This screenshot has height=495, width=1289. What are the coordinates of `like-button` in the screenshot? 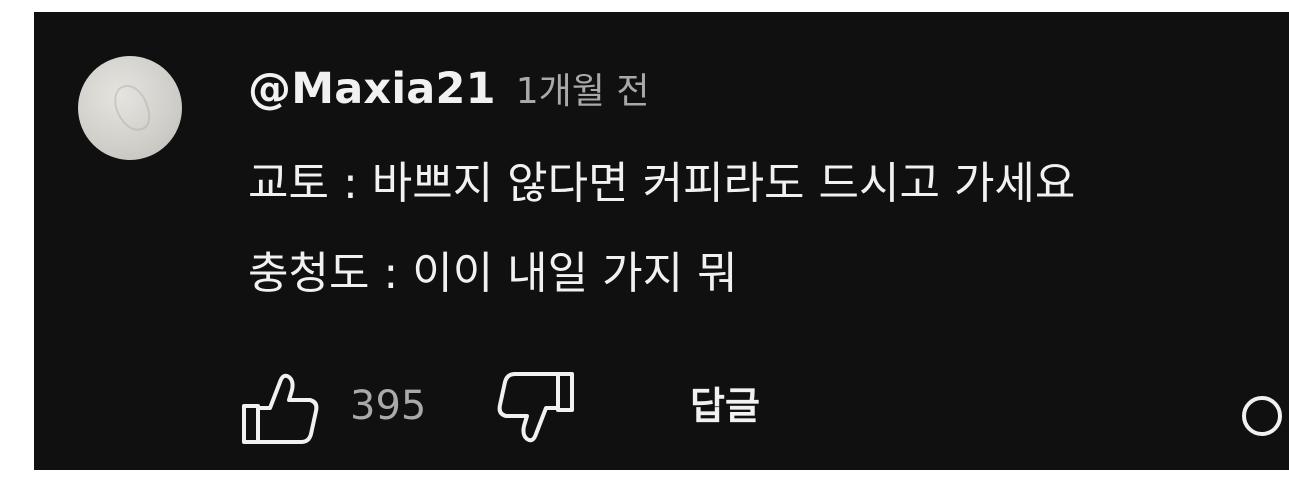 It's located at (280, 408).